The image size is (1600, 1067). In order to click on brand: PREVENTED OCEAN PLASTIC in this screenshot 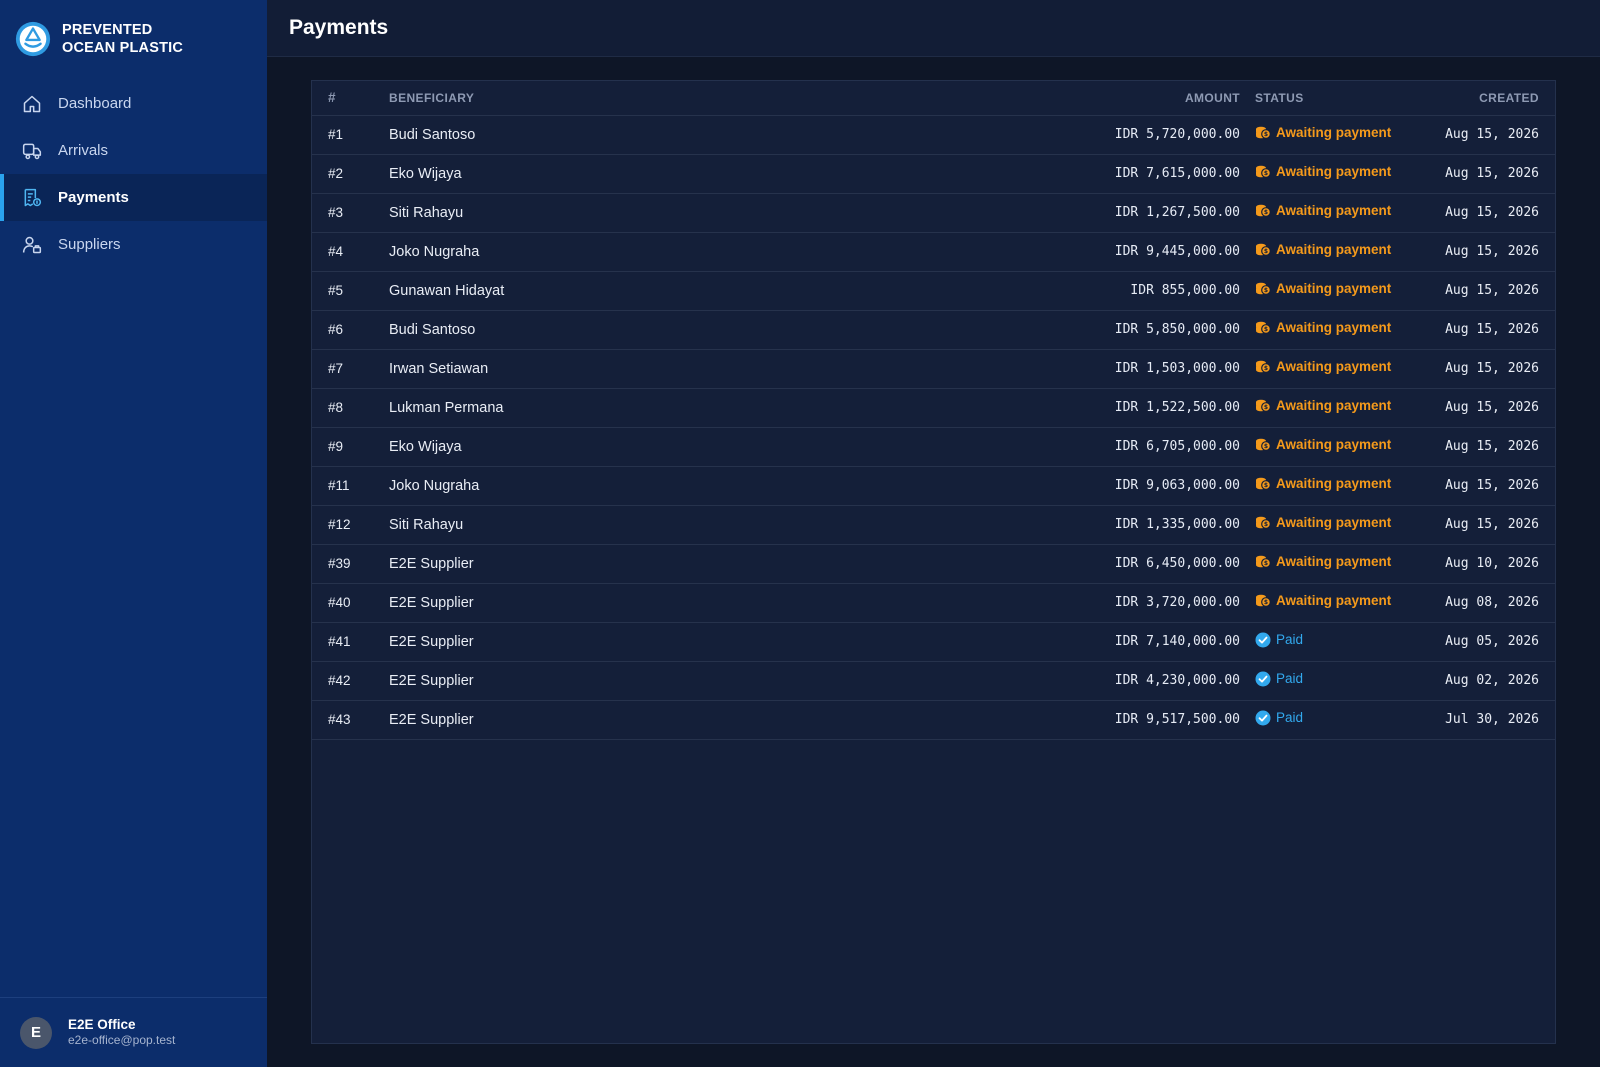, I will do `click(133, 39)`.